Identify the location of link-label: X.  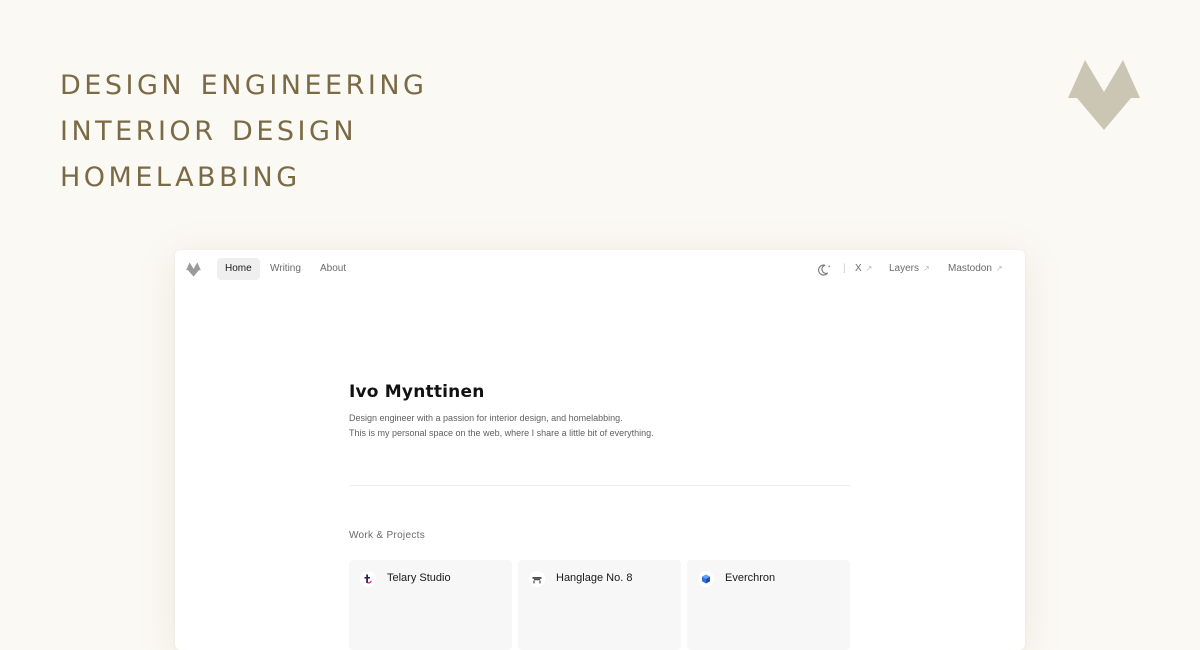
(858, 268).